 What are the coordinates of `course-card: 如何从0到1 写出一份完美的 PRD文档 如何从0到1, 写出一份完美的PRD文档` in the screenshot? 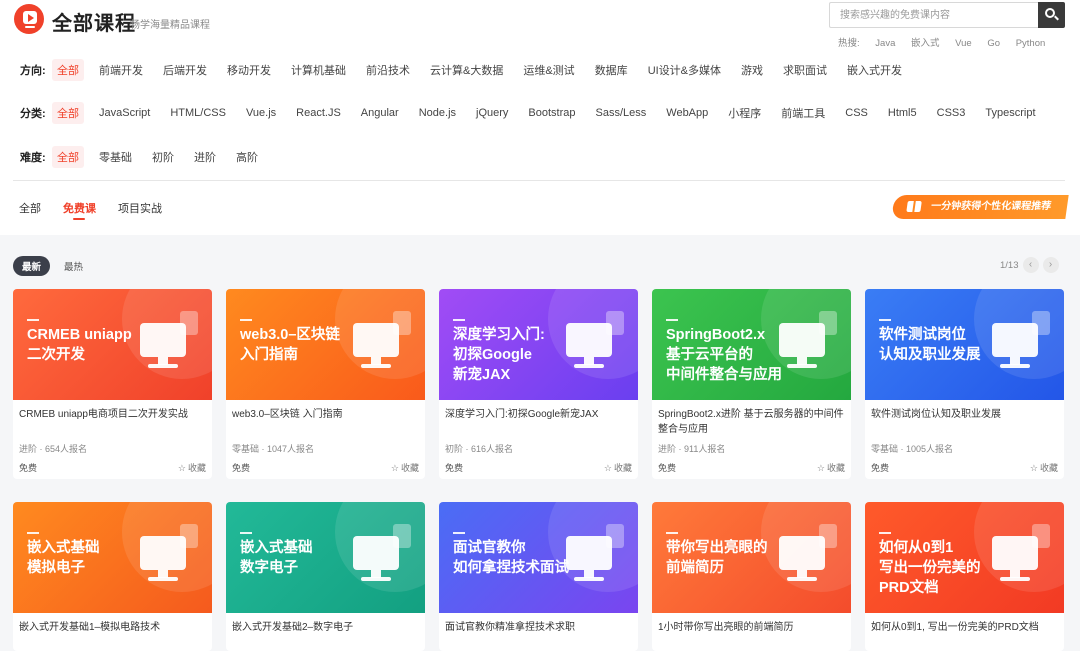 It's located at (964, 576).